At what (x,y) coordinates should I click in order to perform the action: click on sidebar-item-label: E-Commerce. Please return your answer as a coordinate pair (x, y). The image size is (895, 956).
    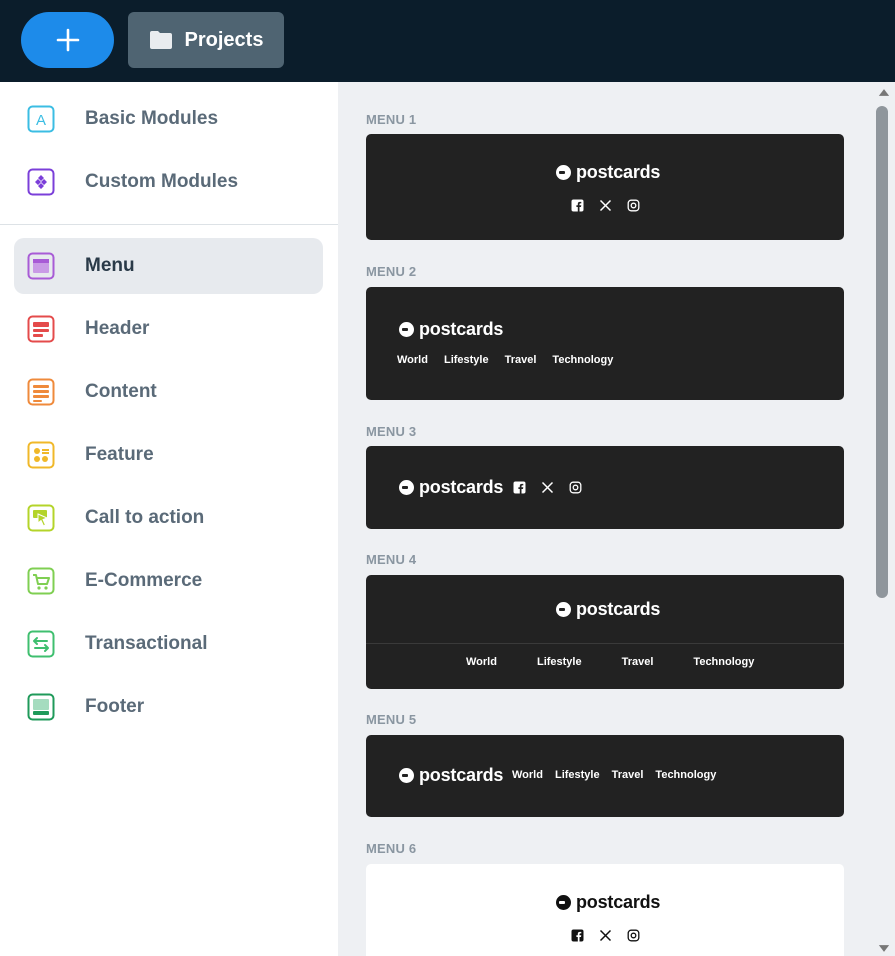
    Looking at the image, I should click on (144, 580).